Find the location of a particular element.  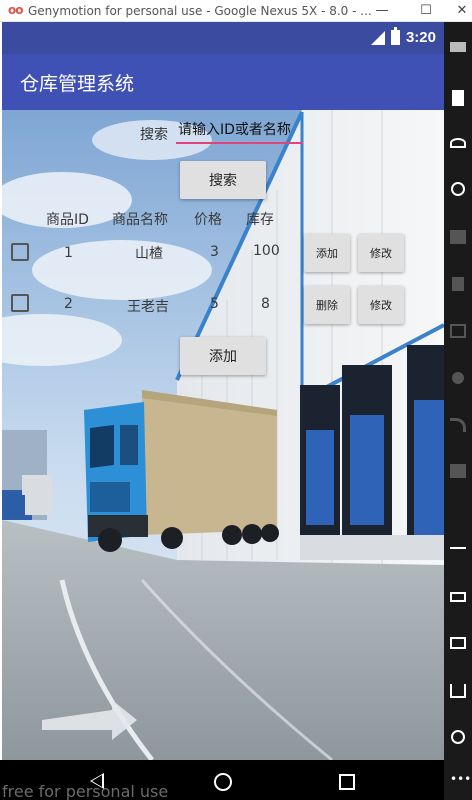

genymotion-logo-icon: oo is located at coordinates (15, 10).